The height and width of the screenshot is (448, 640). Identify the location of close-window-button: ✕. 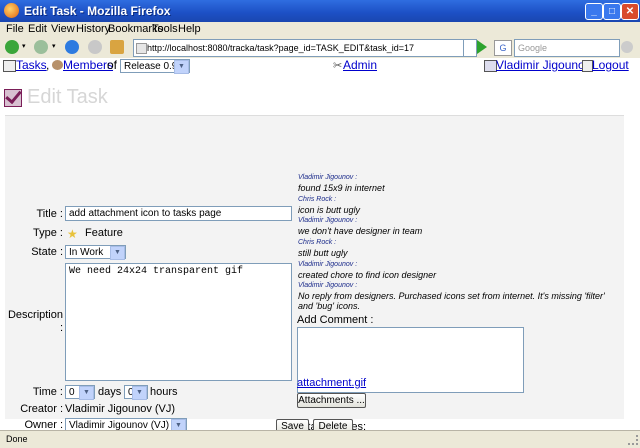
(630, 11).